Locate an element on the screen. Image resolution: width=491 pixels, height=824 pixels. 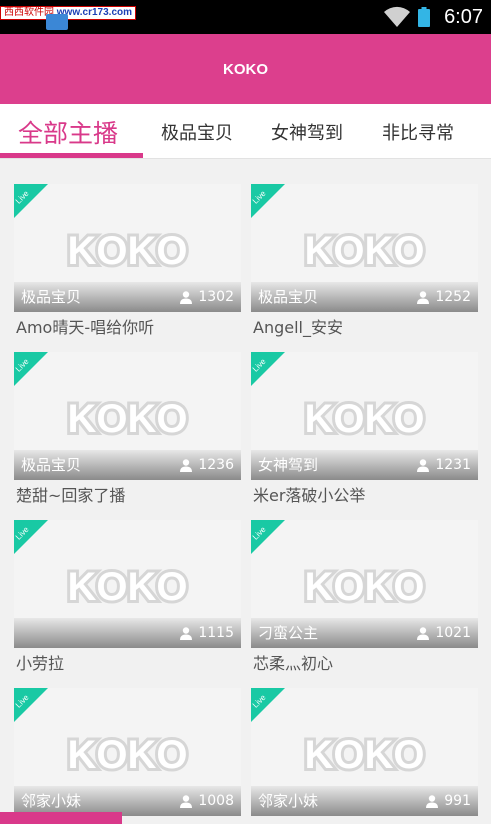
stream-title: 芯柔灬初心 is located at coordinates (293, 664).